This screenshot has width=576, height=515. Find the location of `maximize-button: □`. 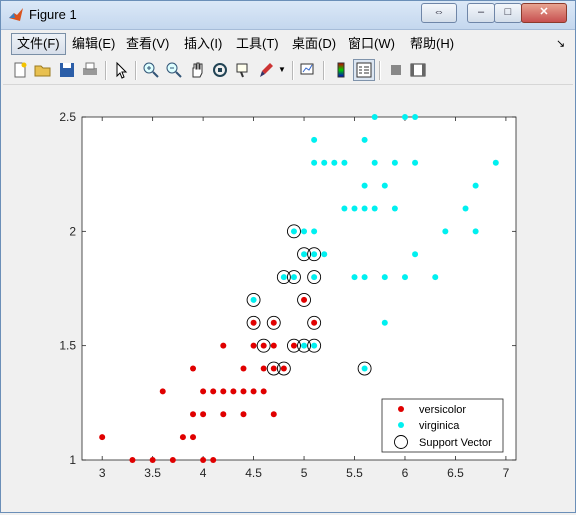

maximize-button: □ is located at coordinates (508, 13).